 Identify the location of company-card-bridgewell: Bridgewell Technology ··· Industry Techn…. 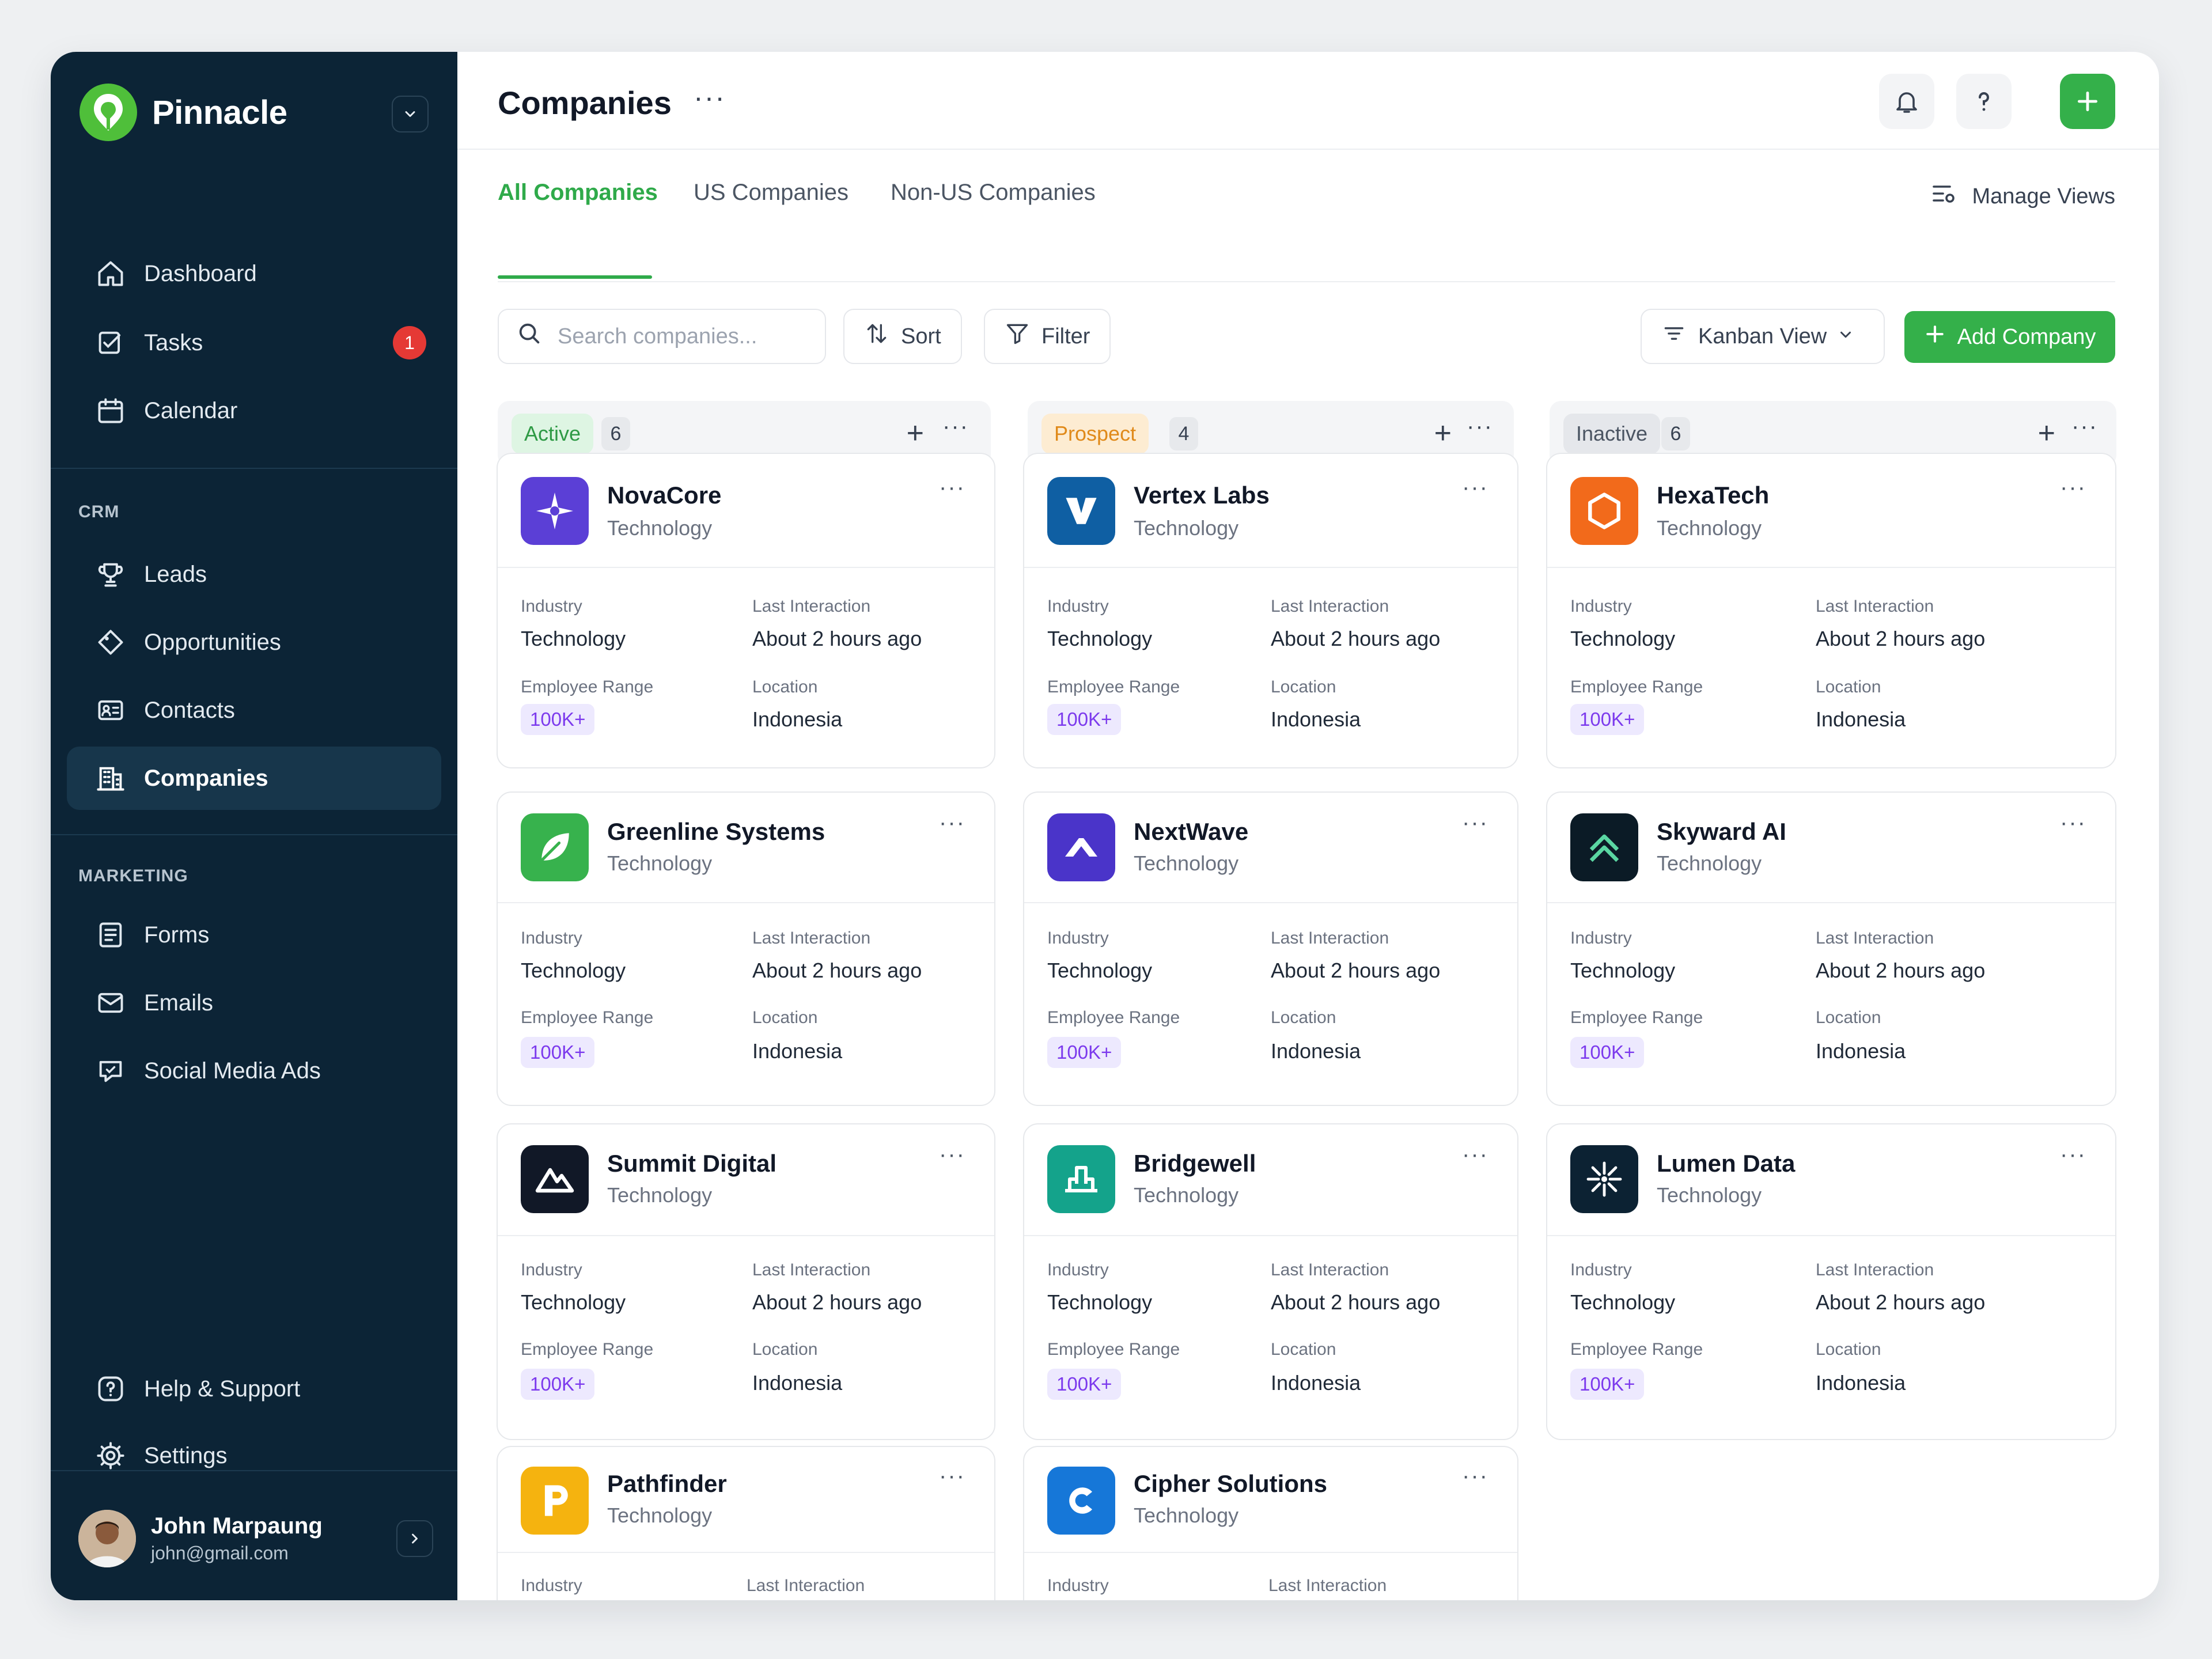
(1270, 1281).